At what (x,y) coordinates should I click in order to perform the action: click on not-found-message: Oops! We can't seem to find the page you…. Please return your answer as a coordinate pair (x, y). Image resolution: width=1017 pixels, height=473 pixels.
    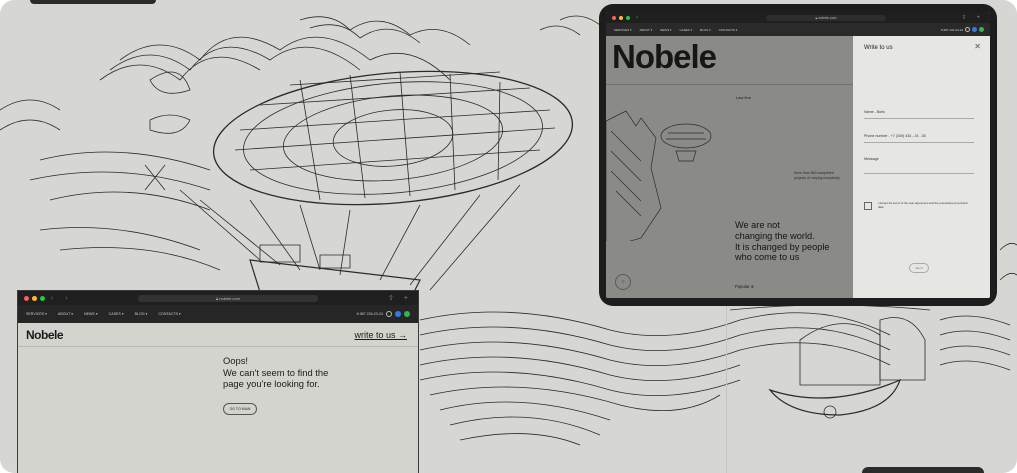
    Looking at the image, I should click on (308, 372).